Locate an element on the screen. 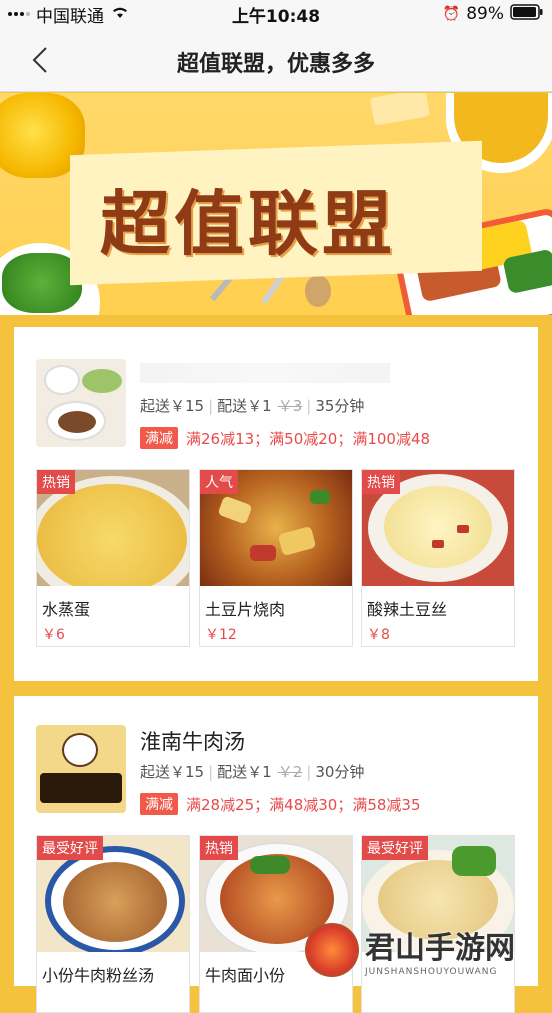  logo-icon is located at coordinates (332, 950).